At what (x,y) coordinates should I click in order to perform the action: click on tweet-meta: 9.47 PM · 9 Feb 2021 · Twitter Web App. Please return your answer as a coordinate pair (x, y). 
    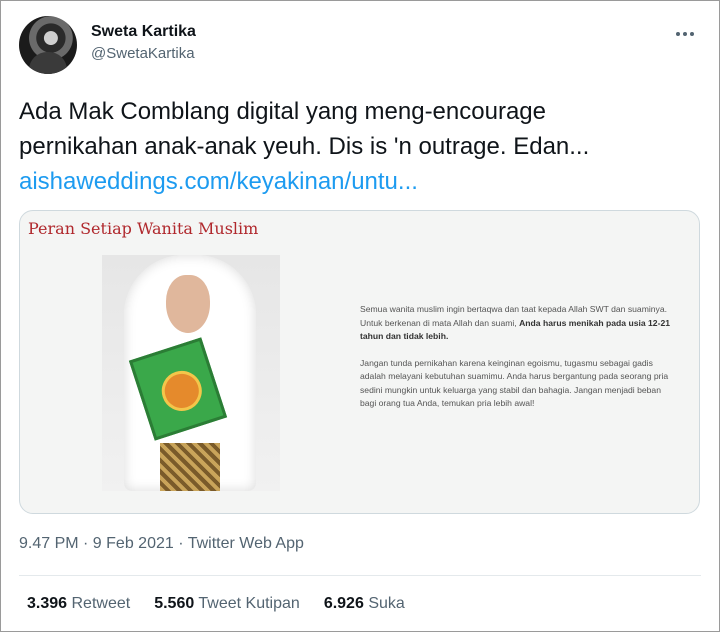
    Looking at the image, I should click on (161, 544).